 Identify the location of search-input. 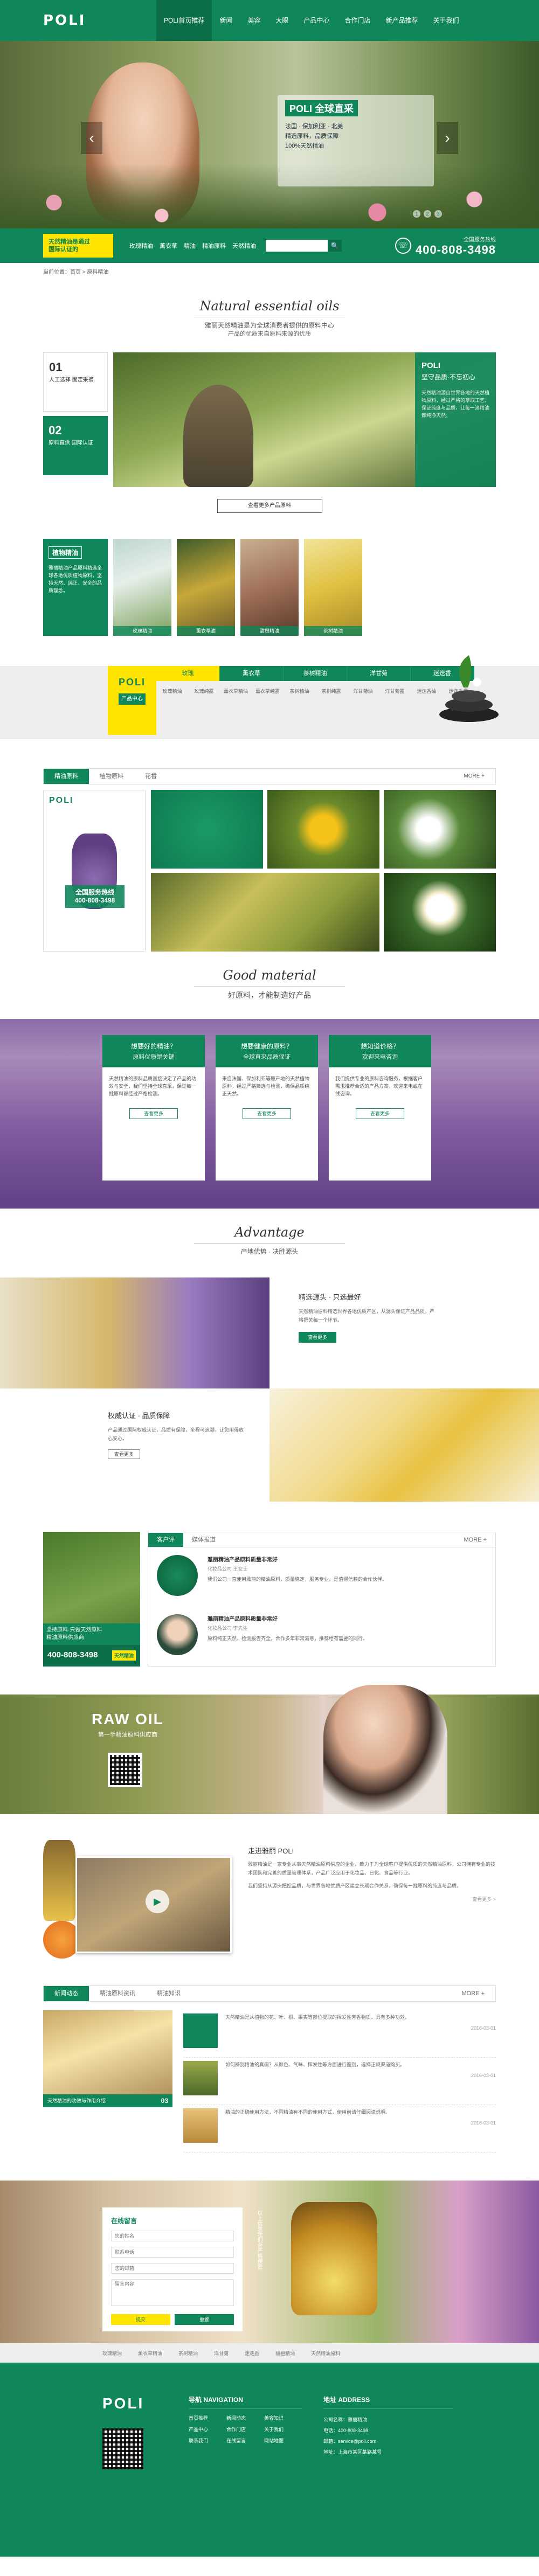
(297, 246).